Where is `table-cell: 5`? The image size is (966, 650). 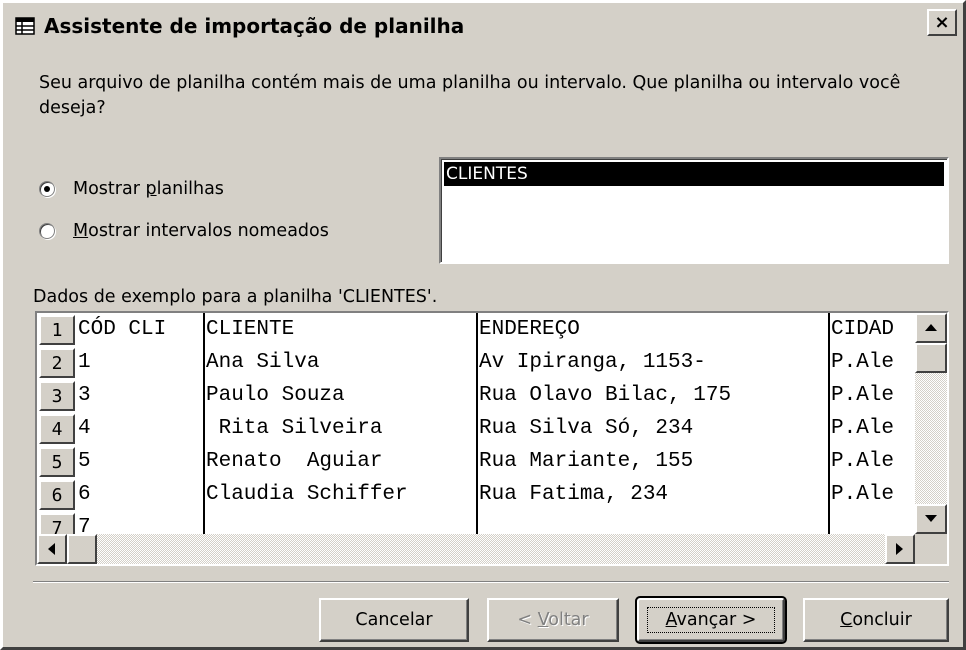
table-cell: 5 is located at coordinates (84, 461).